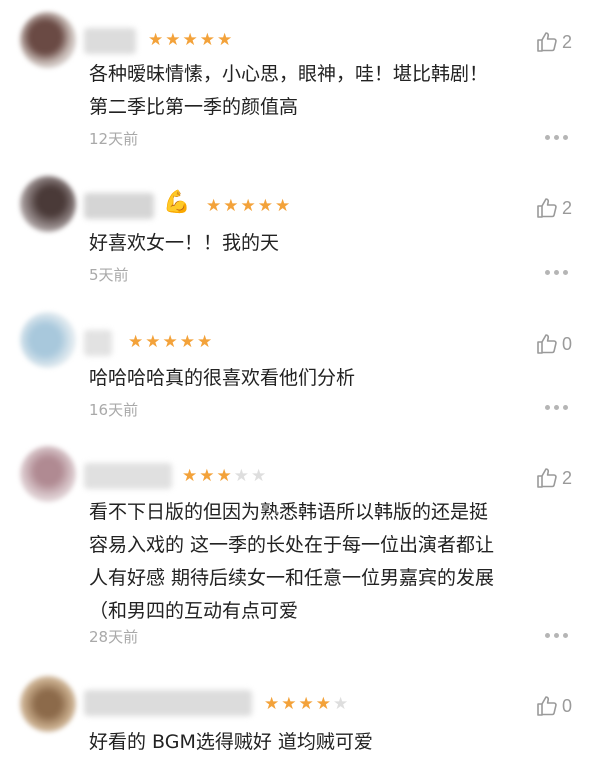 Image resolution: width=600 pixels, height=759 pixels. What do you see at coordinates (289, 90) in the screenshot?
I see `review-text: 各种暧昧情愫，小心思，眼神，哇！堪比韩剧！ 第二季比第一季的颜值高` at bounding box center [289, 90].